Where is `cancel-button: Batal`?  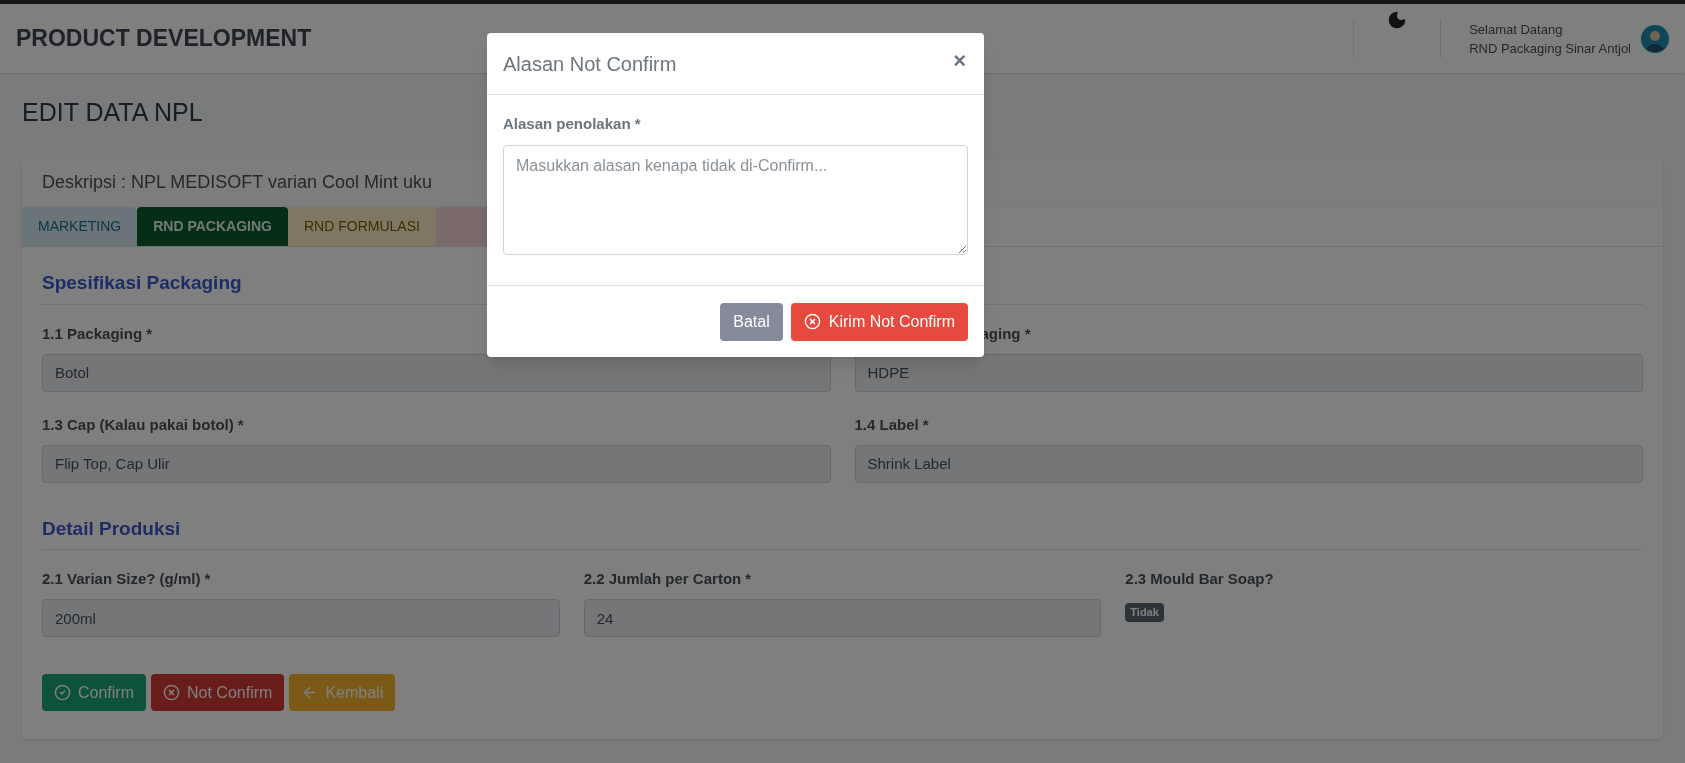 cancel-button: Batal is located at coordinates (751, 321).